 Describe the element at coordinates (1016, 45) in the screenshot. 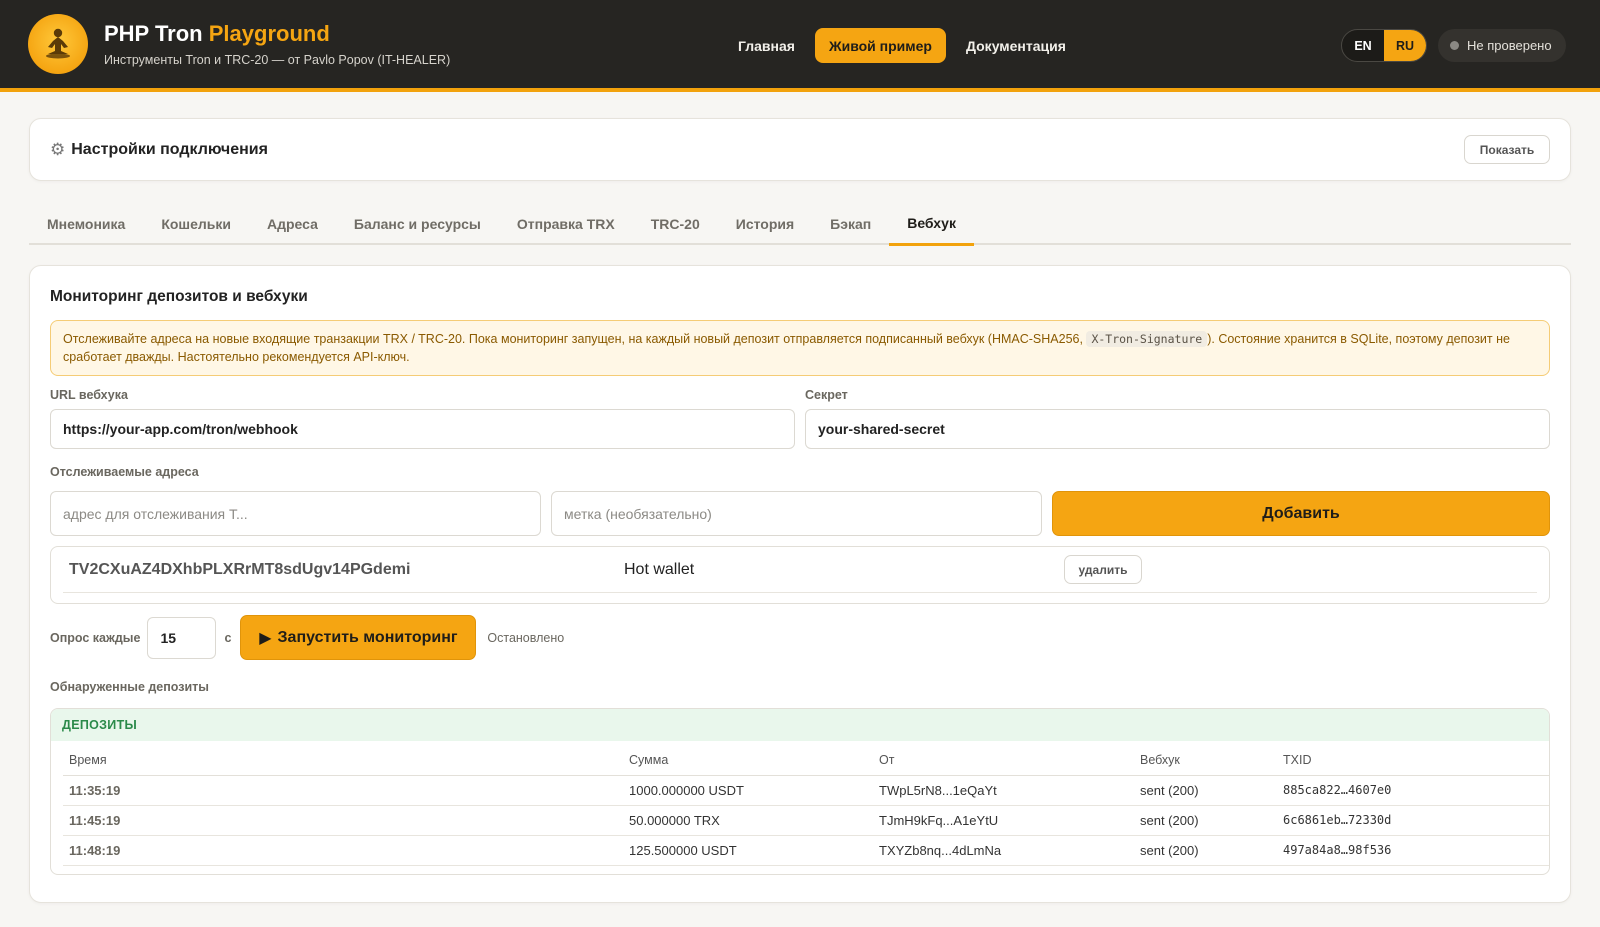

I see `nav-docs: Документация` at that location.